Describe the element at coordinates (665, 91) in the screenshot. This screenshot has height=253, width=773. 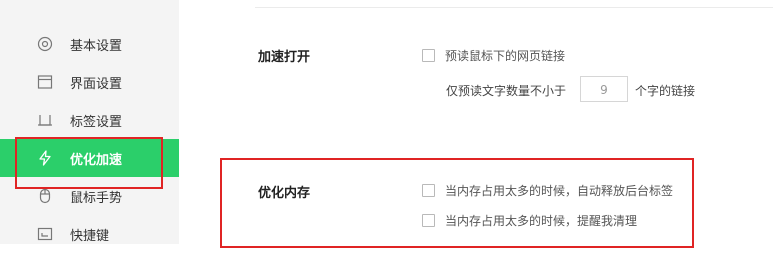
I see `min-chars-suffix: 个字的链接` at that location.